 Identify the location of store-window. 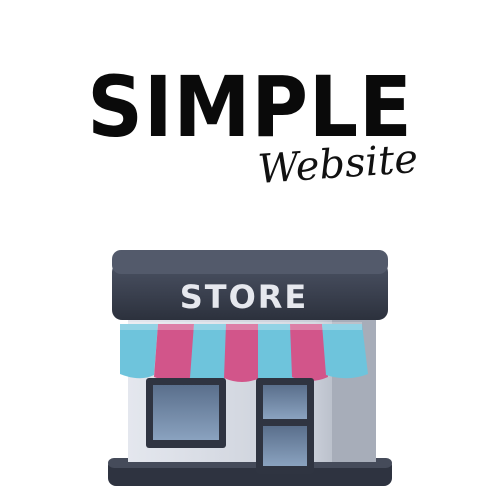
(186, 413).